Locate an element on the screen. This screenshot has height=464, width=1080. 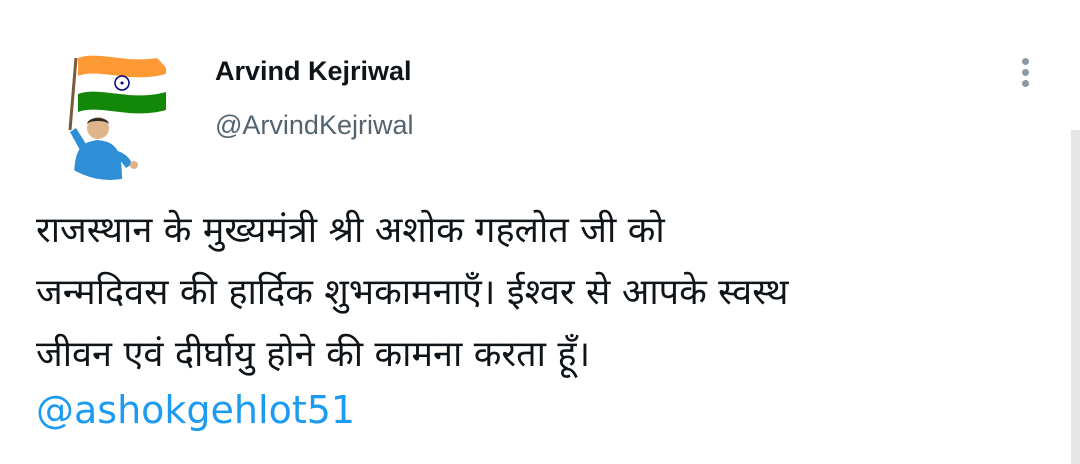
mention-link: @ashokgehlot51 is located at coordinates (195, 410).